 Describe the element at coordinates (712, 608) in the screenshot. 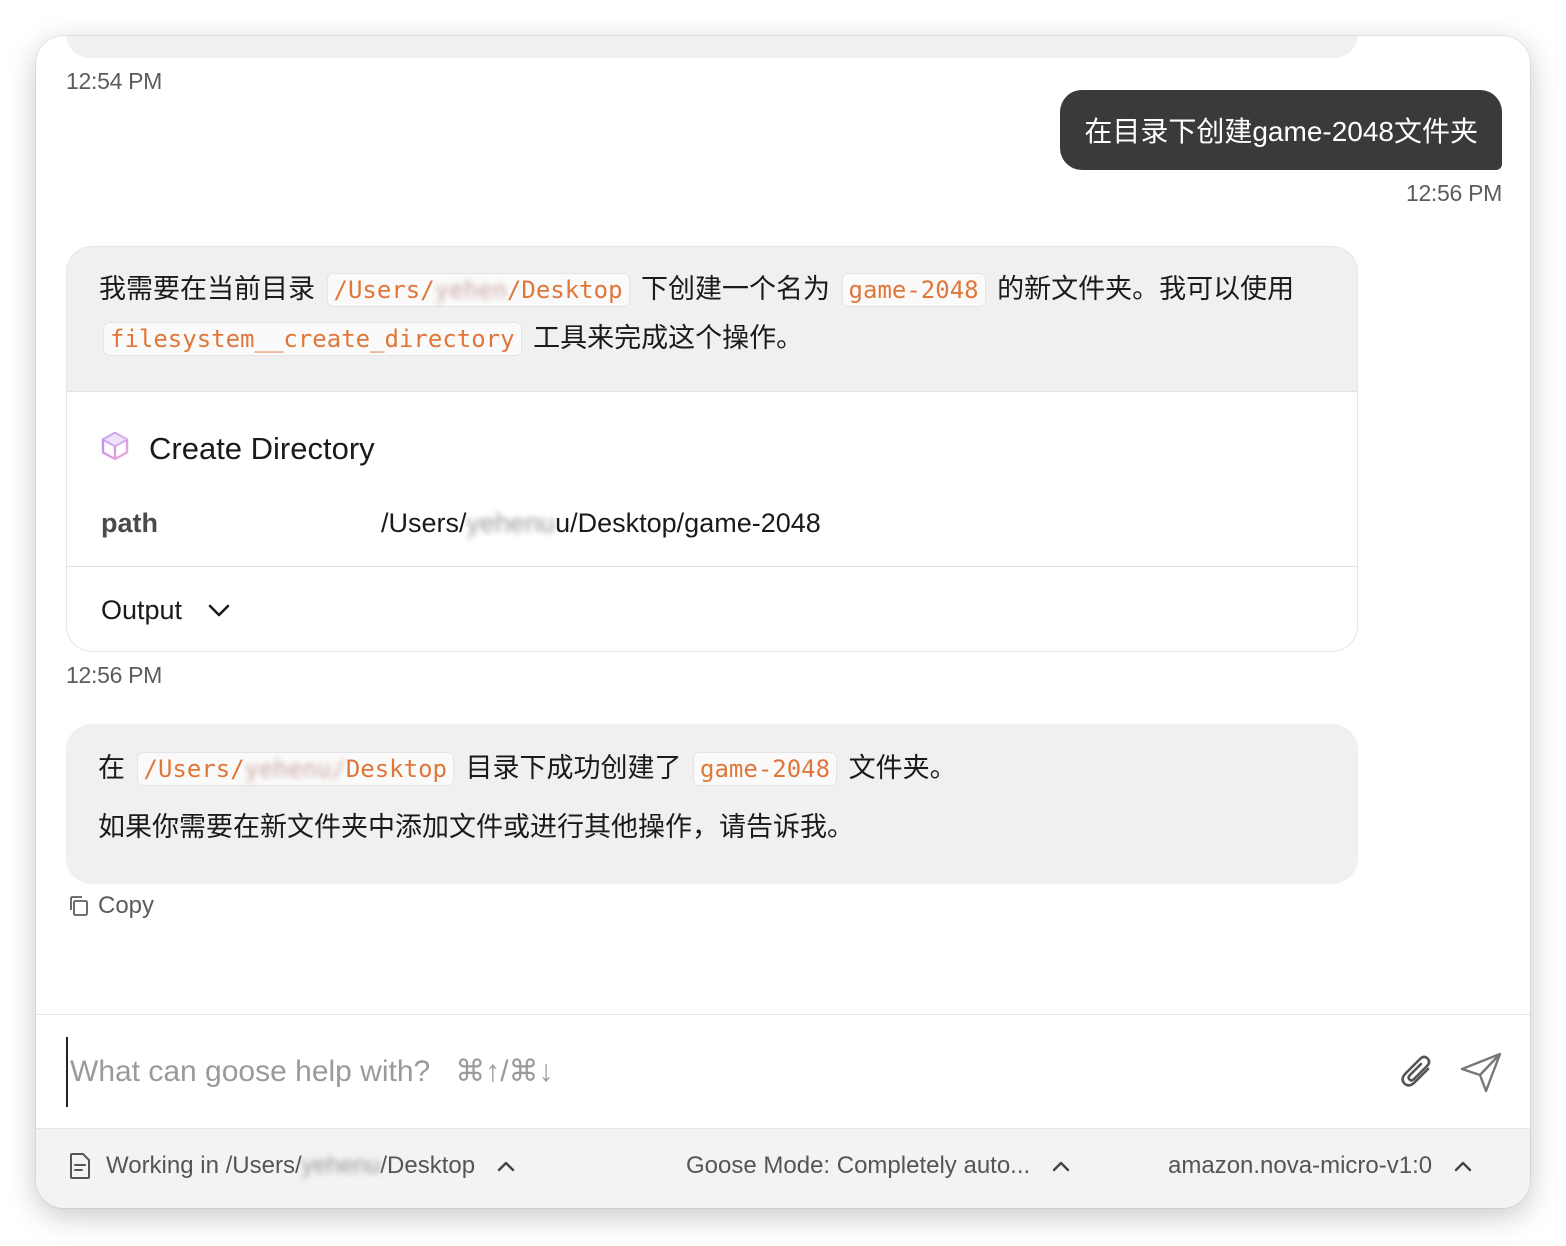

I see `output-toggle: Output` at that location.